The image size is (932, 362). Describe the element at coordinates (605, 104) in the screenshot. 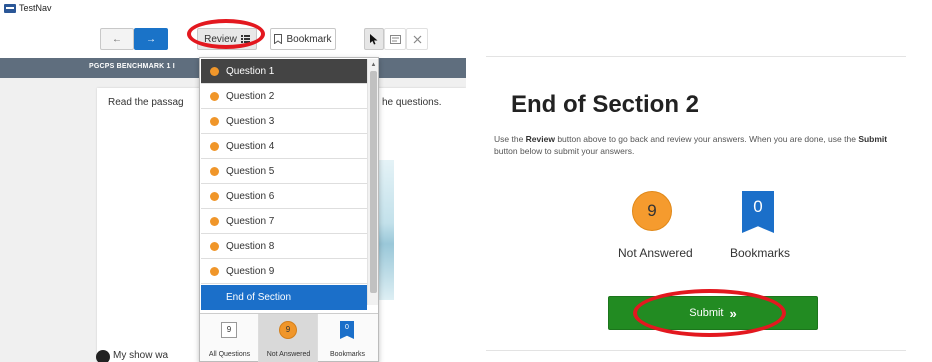

I see `section-title: End of Section 2` at that location.